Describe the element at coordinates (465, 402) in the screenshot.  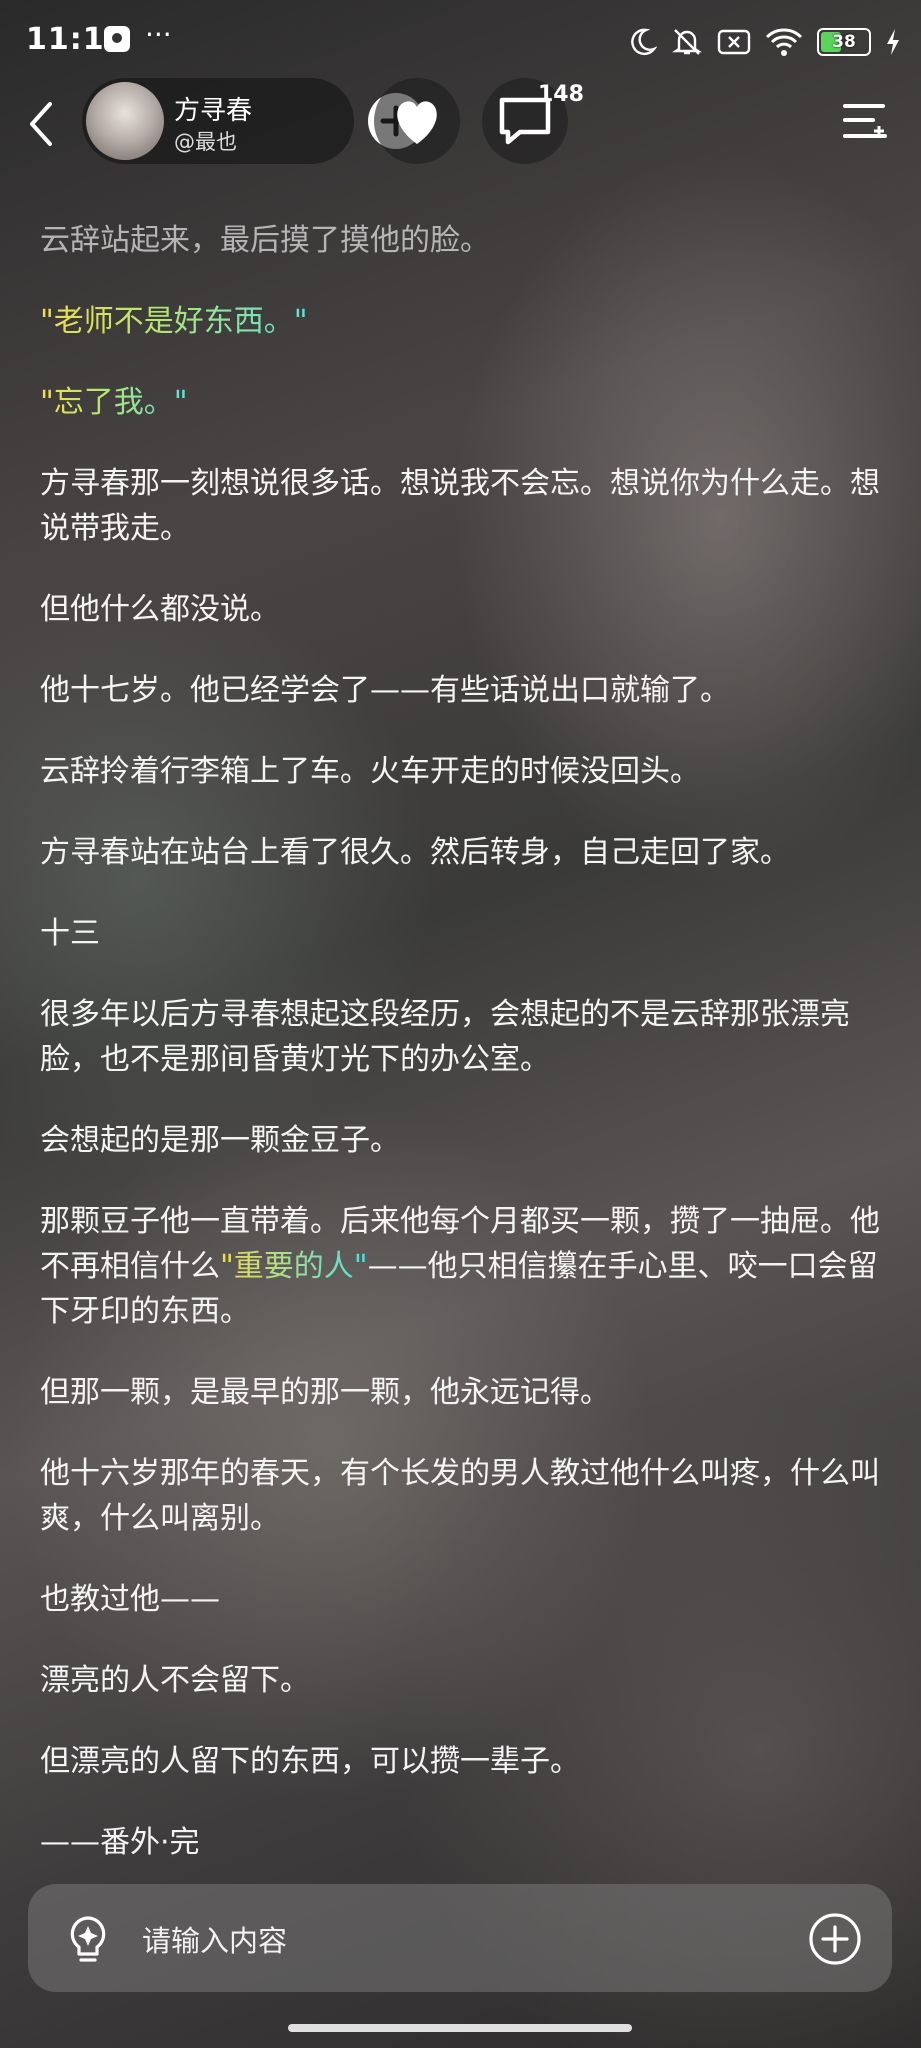
I see `paragraph: "忘了我。"` at that location.